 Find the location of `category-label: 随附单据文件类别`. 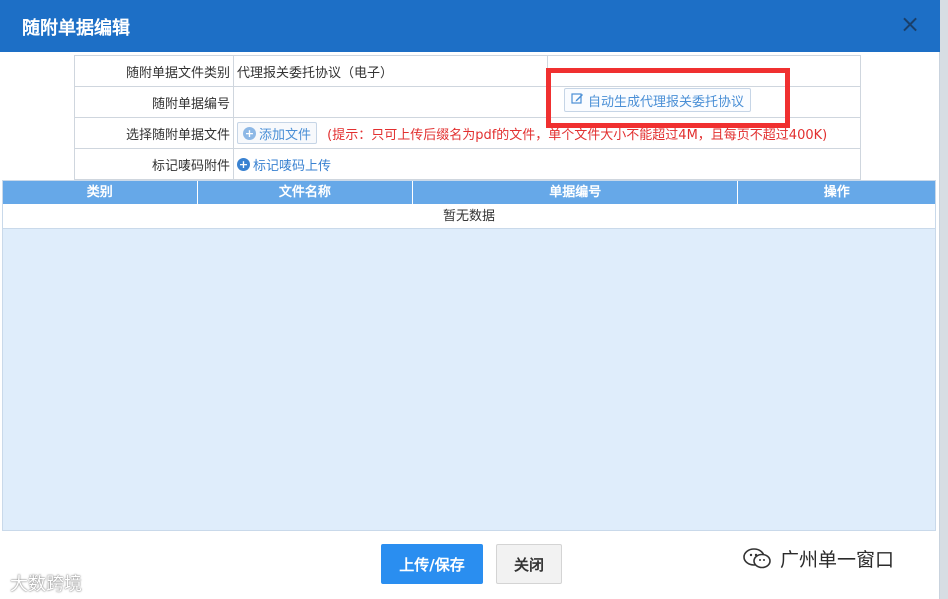

category-label: 随附单据文件类别 is located at coordinates (154, 71).